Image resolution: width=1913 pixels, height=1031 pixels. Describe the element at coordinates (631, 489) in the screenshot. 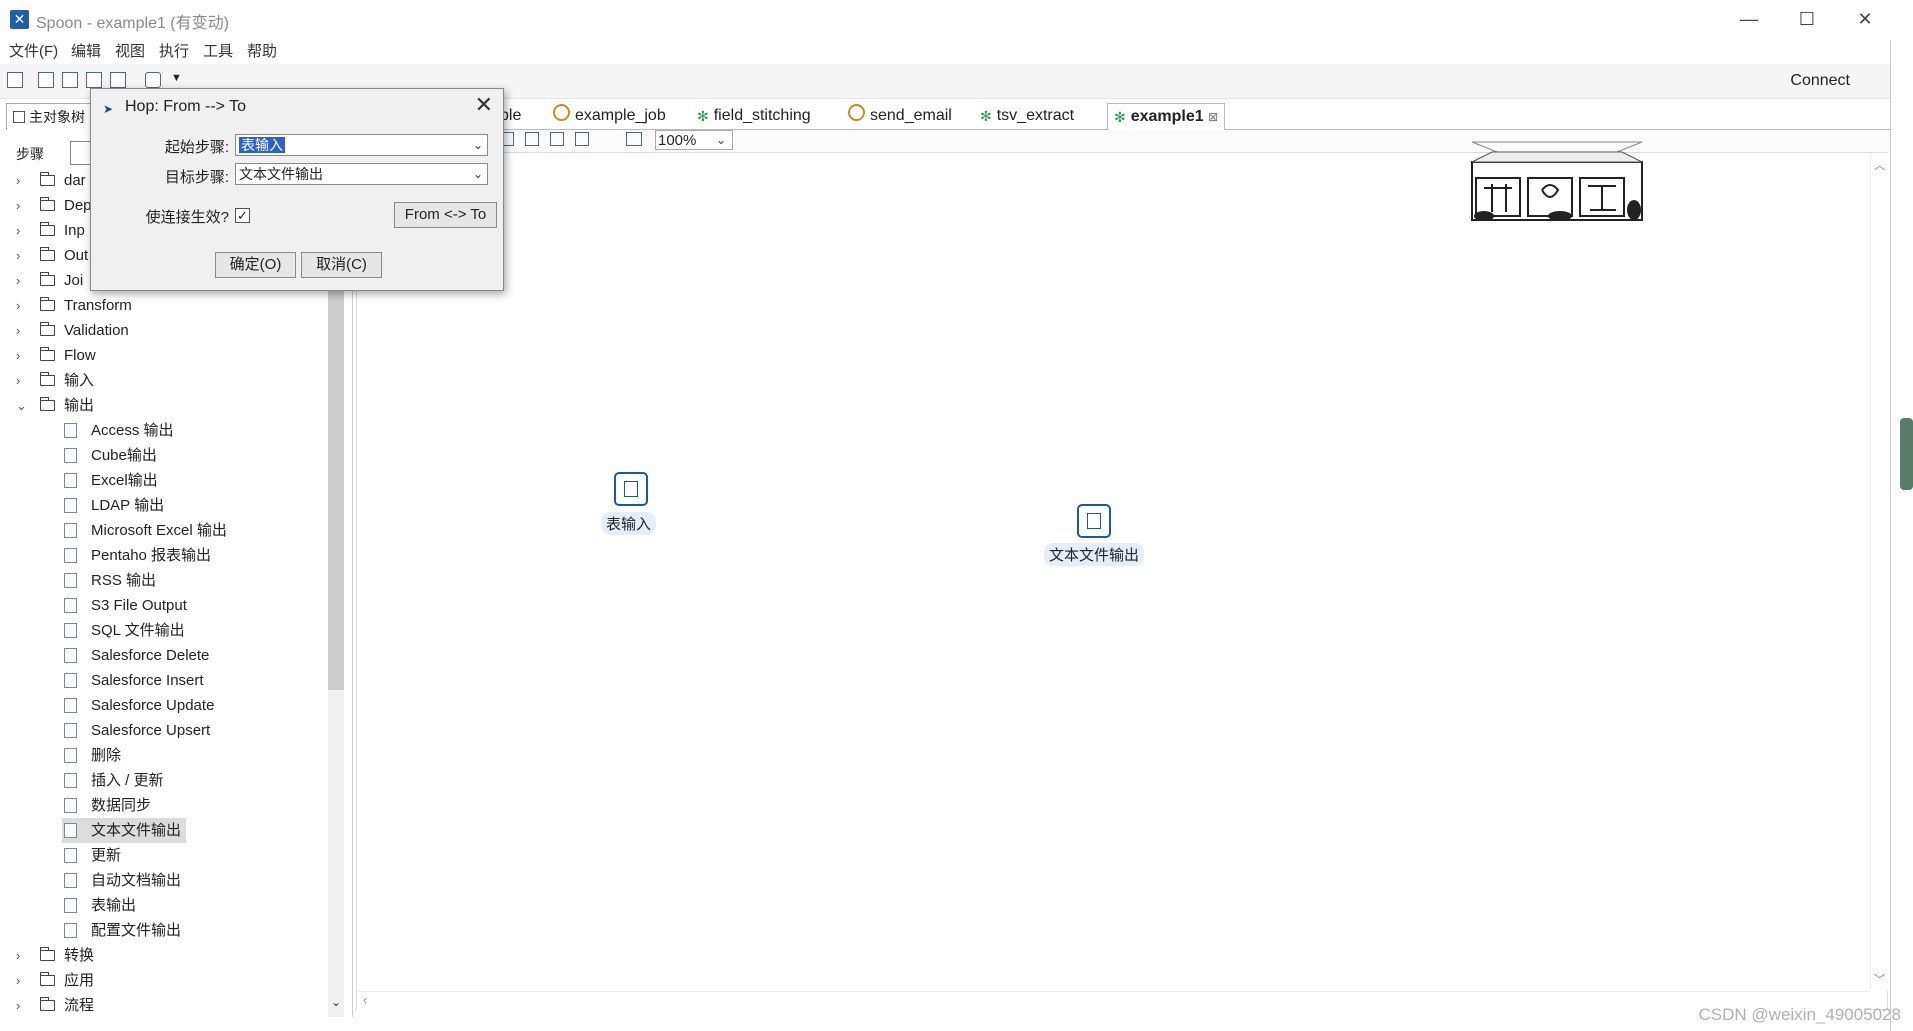

I see `table-input-step-icon` at that location.